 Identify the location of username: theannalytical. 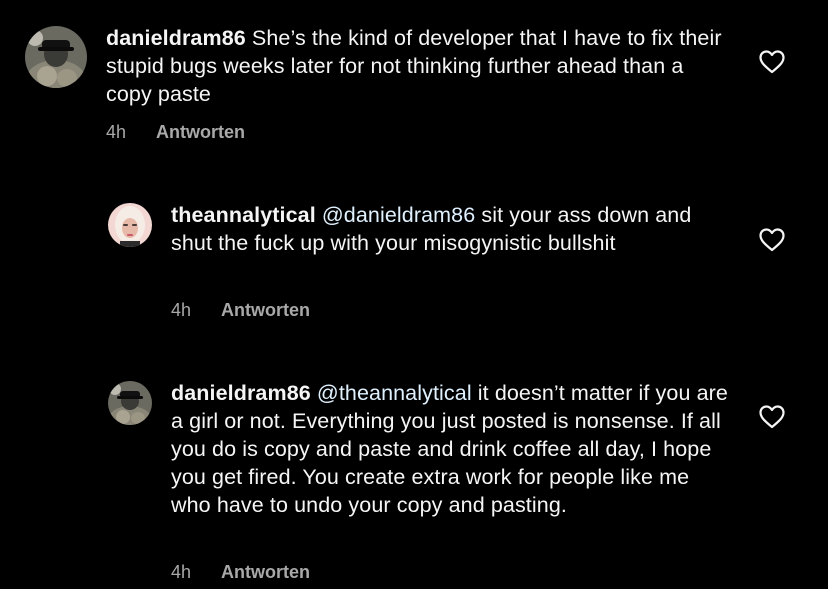
(243, 215).